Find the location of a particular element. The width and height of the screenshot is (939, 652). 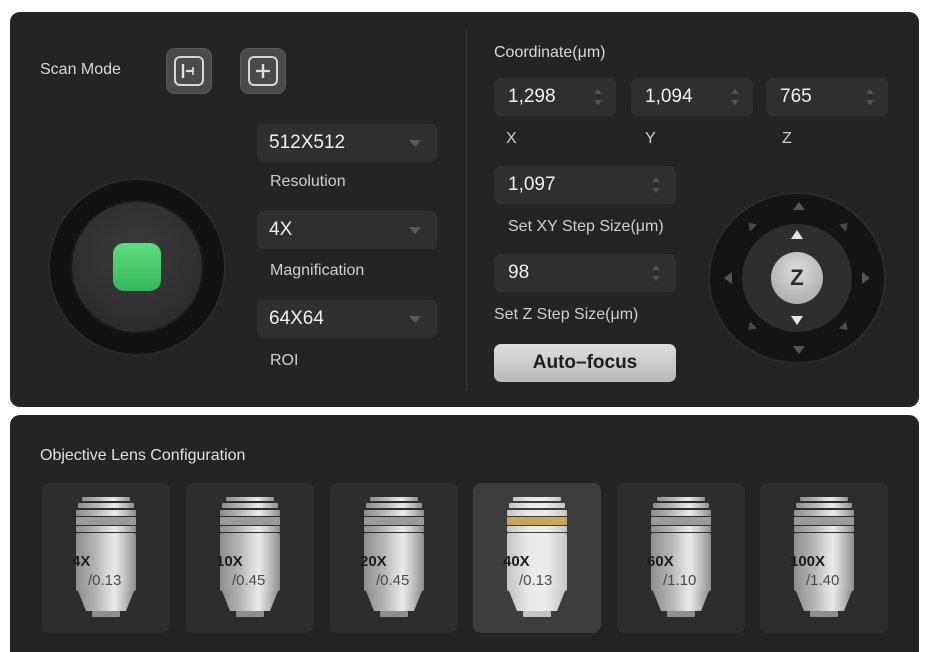

move-down-right-icon is located at coordinates (845, 327).